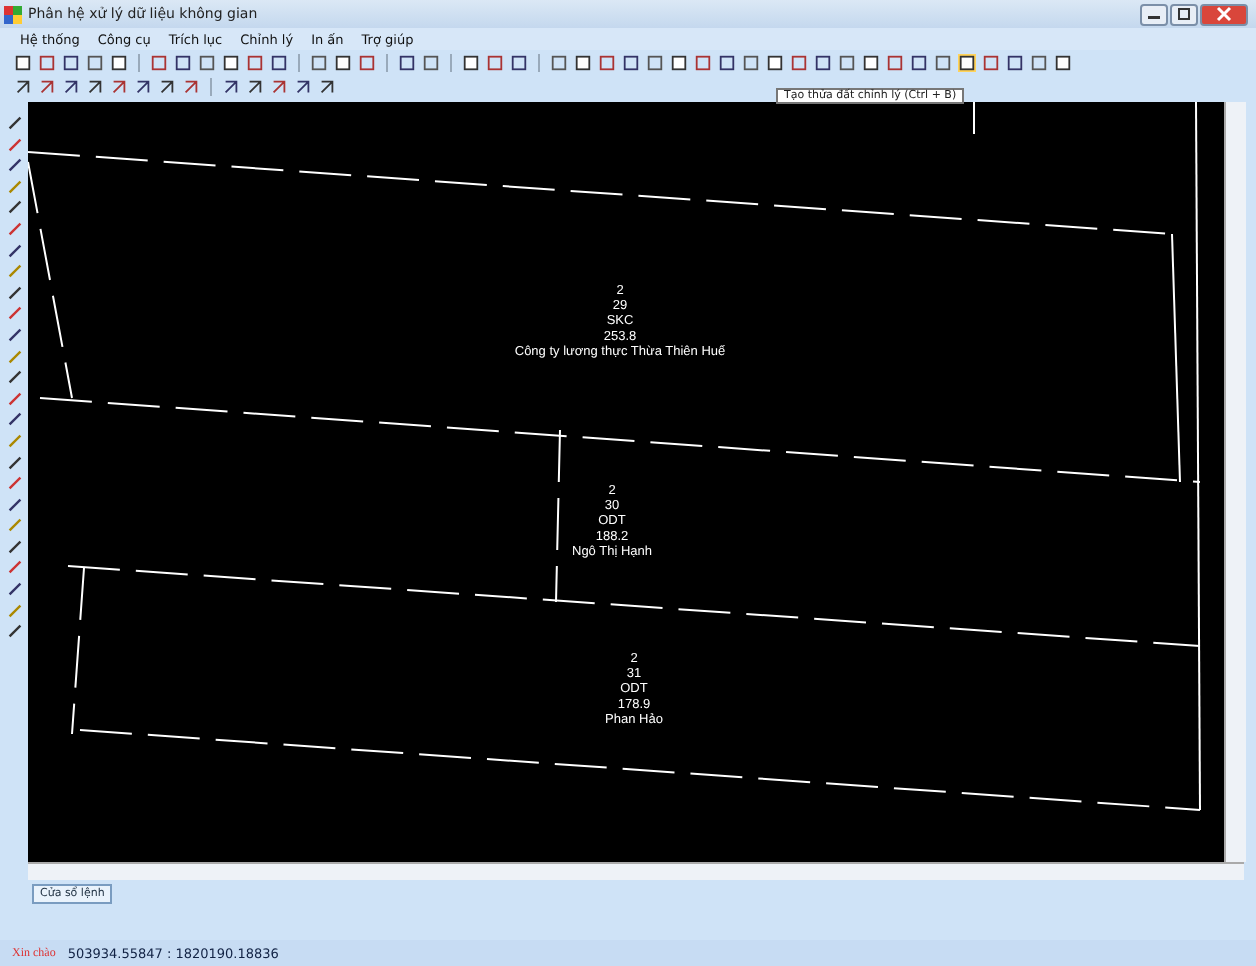 This screenshot has width=1256, height=966. I want to click on close-button, so click(1224, 14).